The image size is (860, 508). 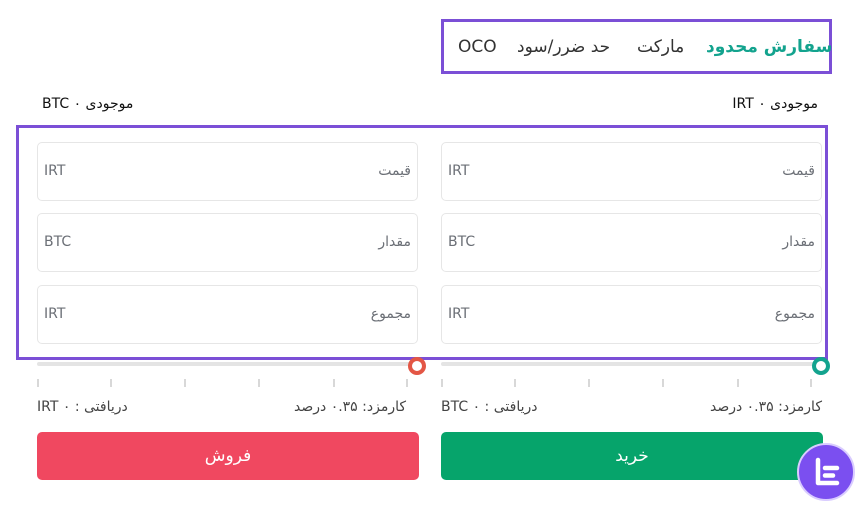 I want to click on buy-button: خرید, so click(x=632, y=456).